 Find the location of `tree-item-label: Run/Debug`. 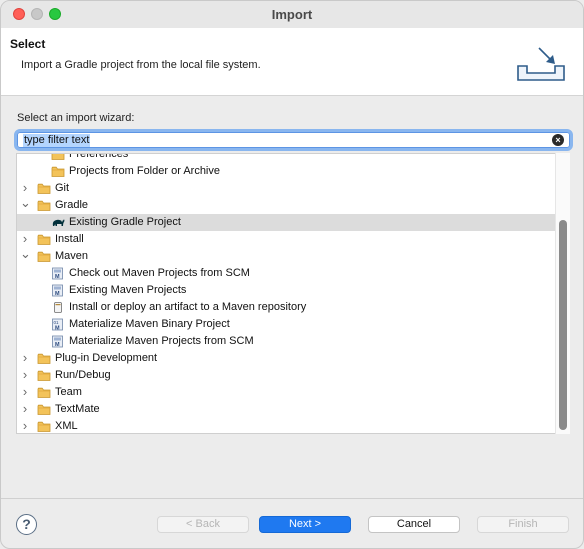

tree-item-label: Run/Debug is located at coordinates (83, 375).